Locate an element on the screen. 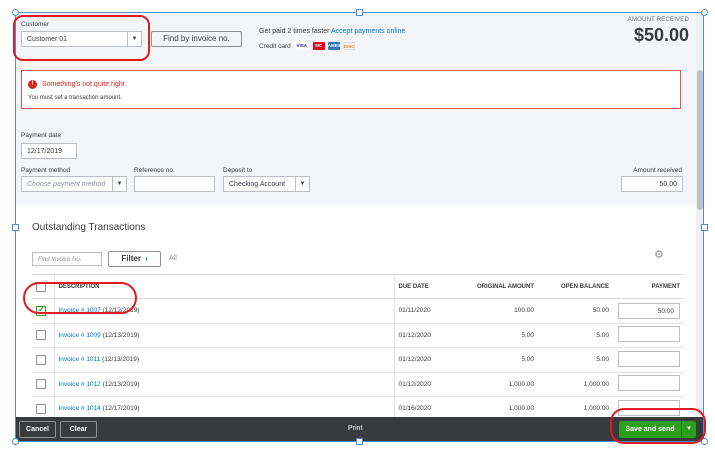  select-all-cell is located at coordinates (43, 286).